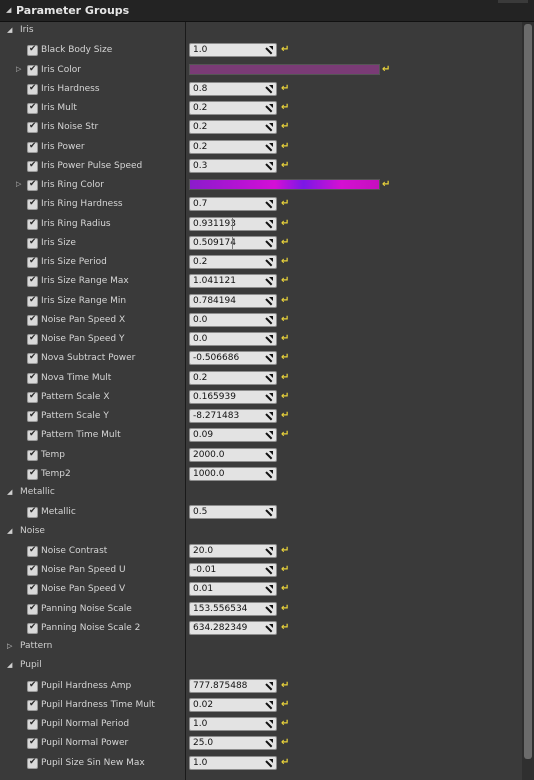 The image size is (534, 780). I want to click on value-field: 1000.0, so click(233, 473).